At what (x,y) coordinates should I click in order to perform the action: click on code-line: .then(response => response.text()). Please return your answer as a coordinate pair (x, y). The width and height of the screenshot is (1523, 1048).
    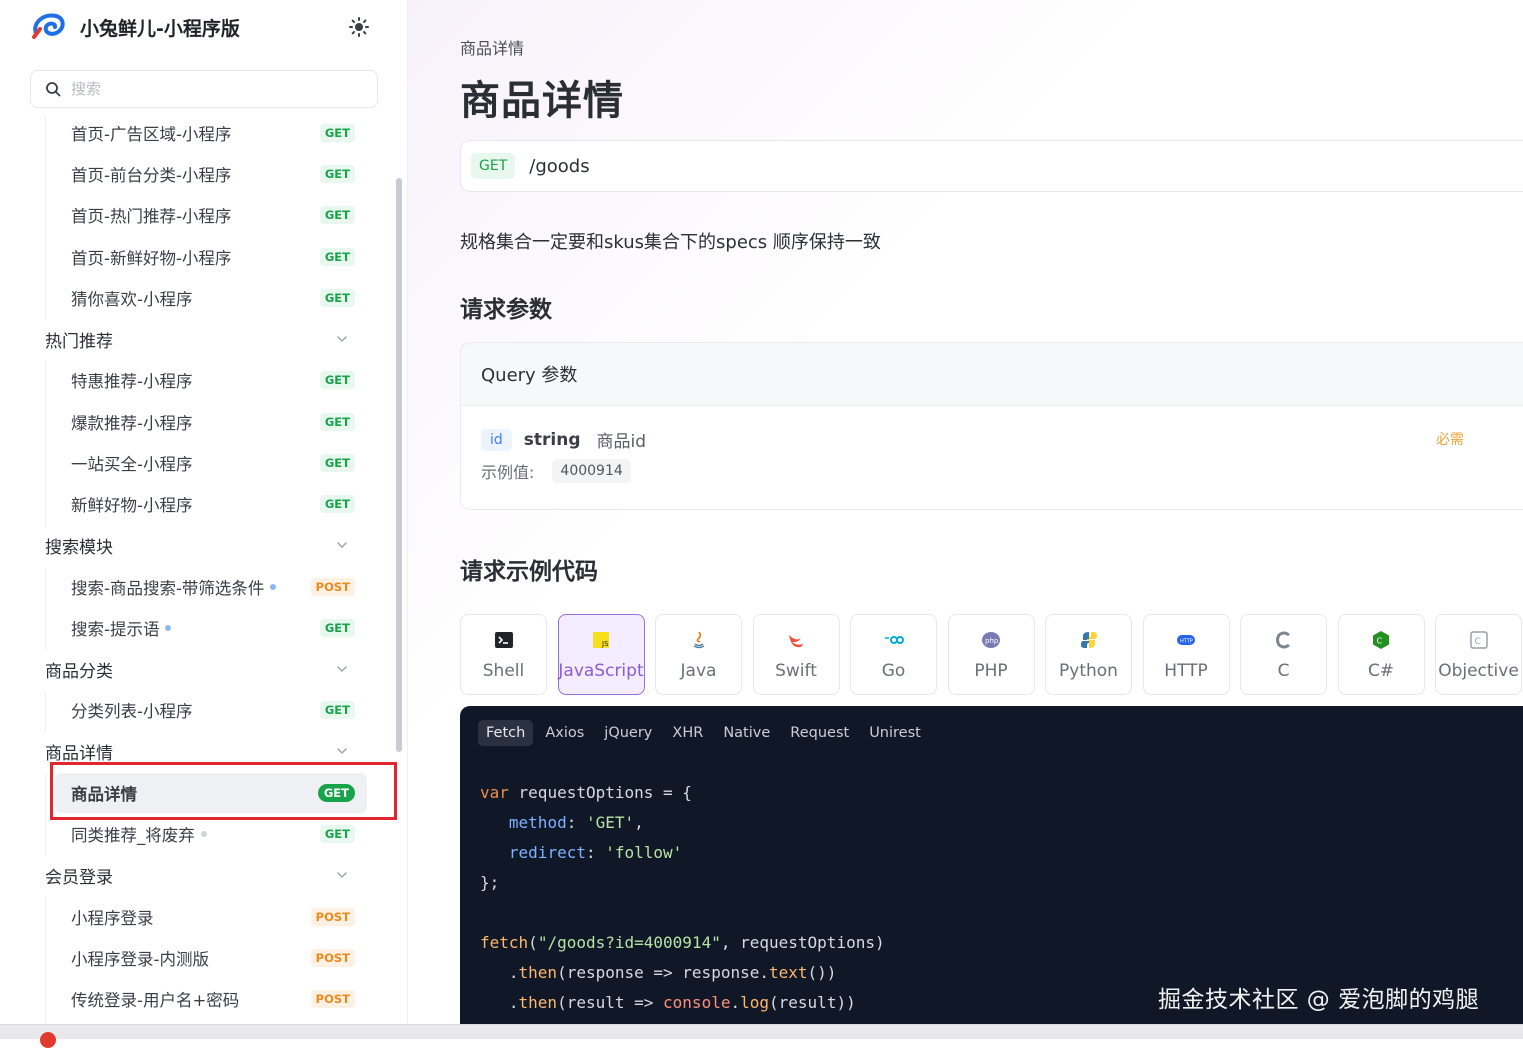
    Looking at the image, I should click on (658, 972).